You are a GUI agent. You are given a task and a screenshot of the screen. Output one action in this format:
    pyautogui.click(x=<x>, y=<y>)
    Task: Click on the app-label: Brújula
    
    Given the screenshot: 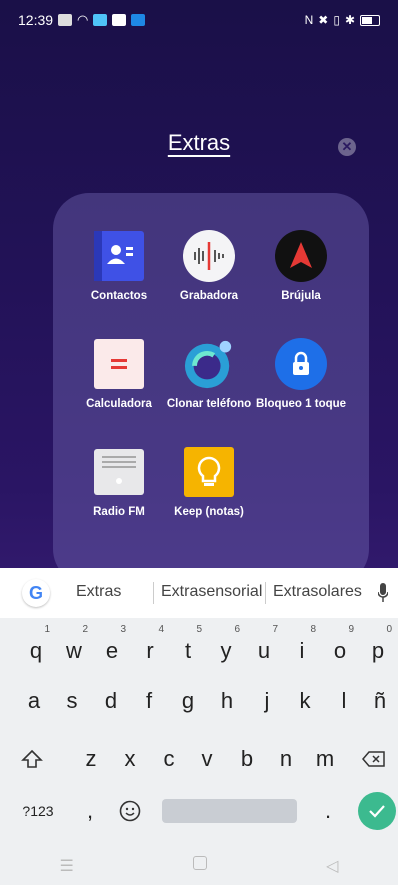 What is the action you would take?
    pyautogui.click(x=301, y=296)
    